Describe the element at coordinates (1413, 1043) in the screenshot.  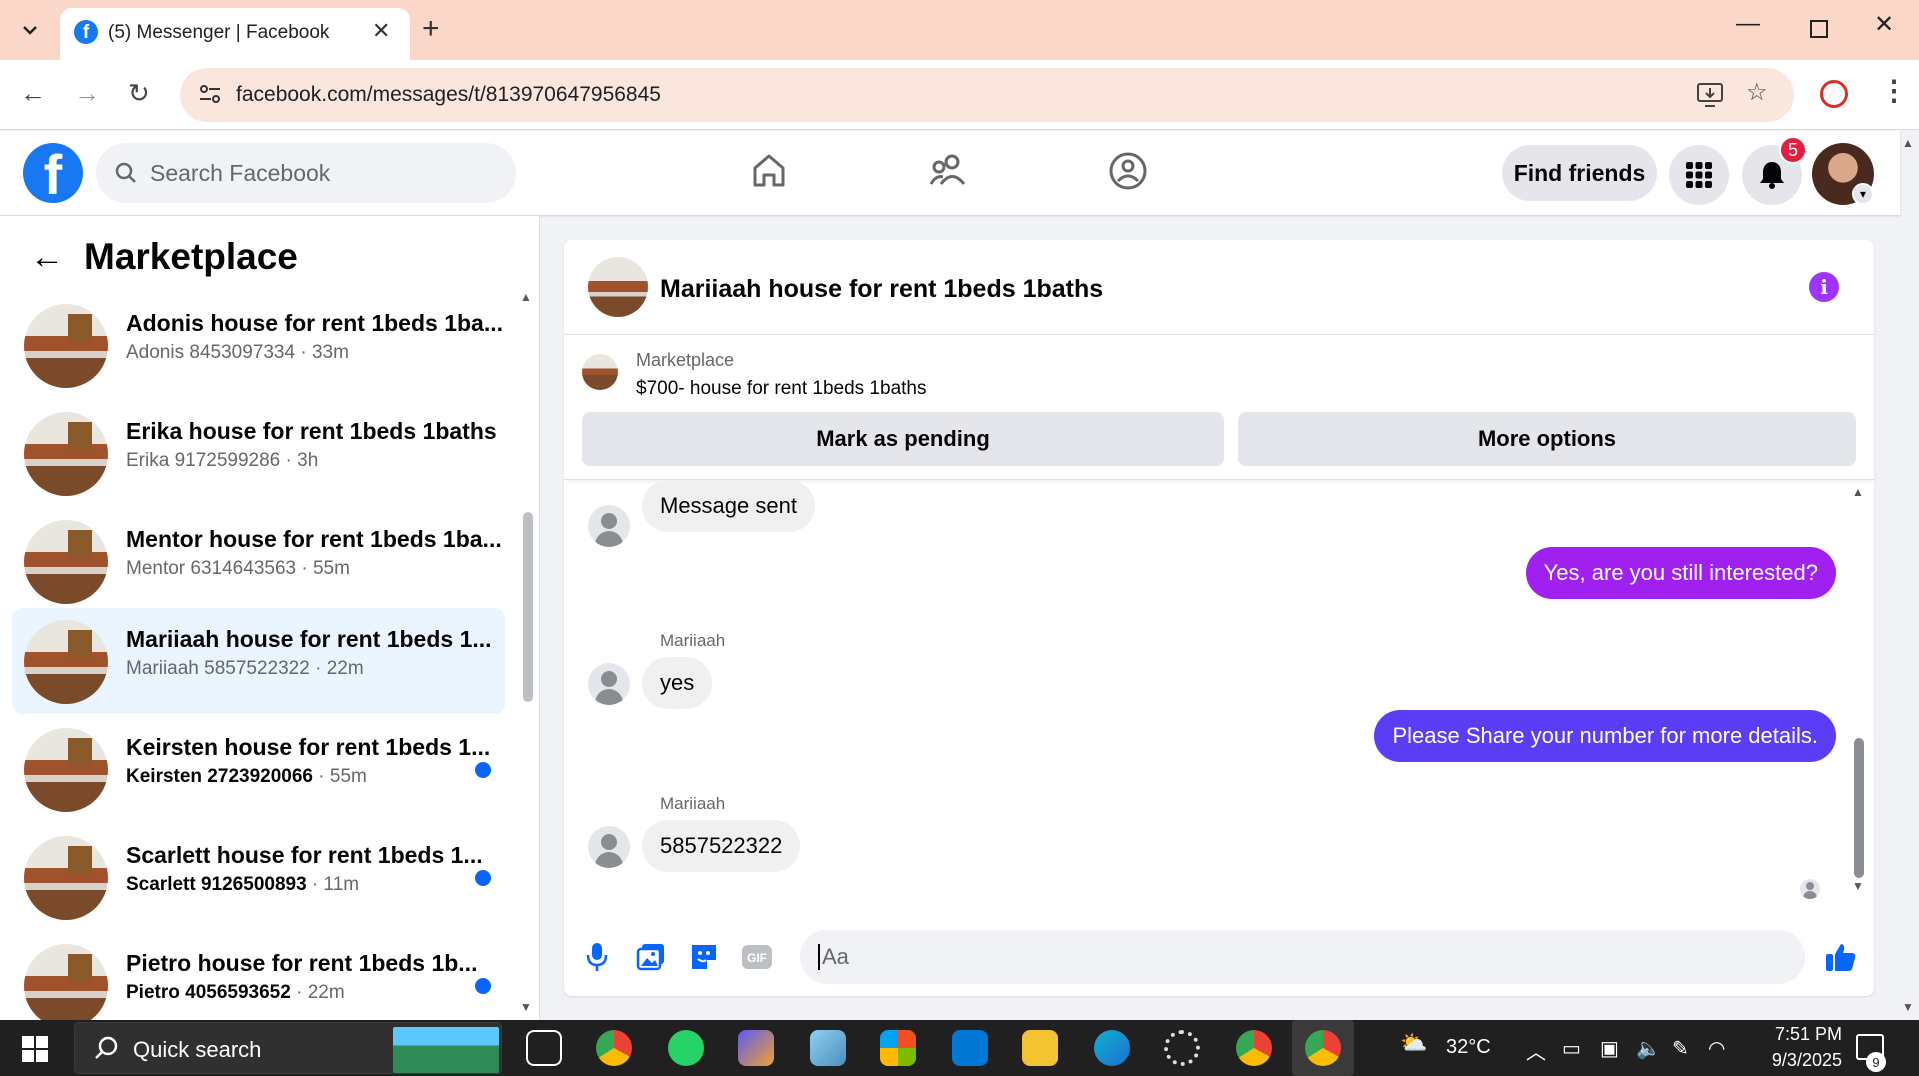
I see `weather-icon: ⛅` at that location.